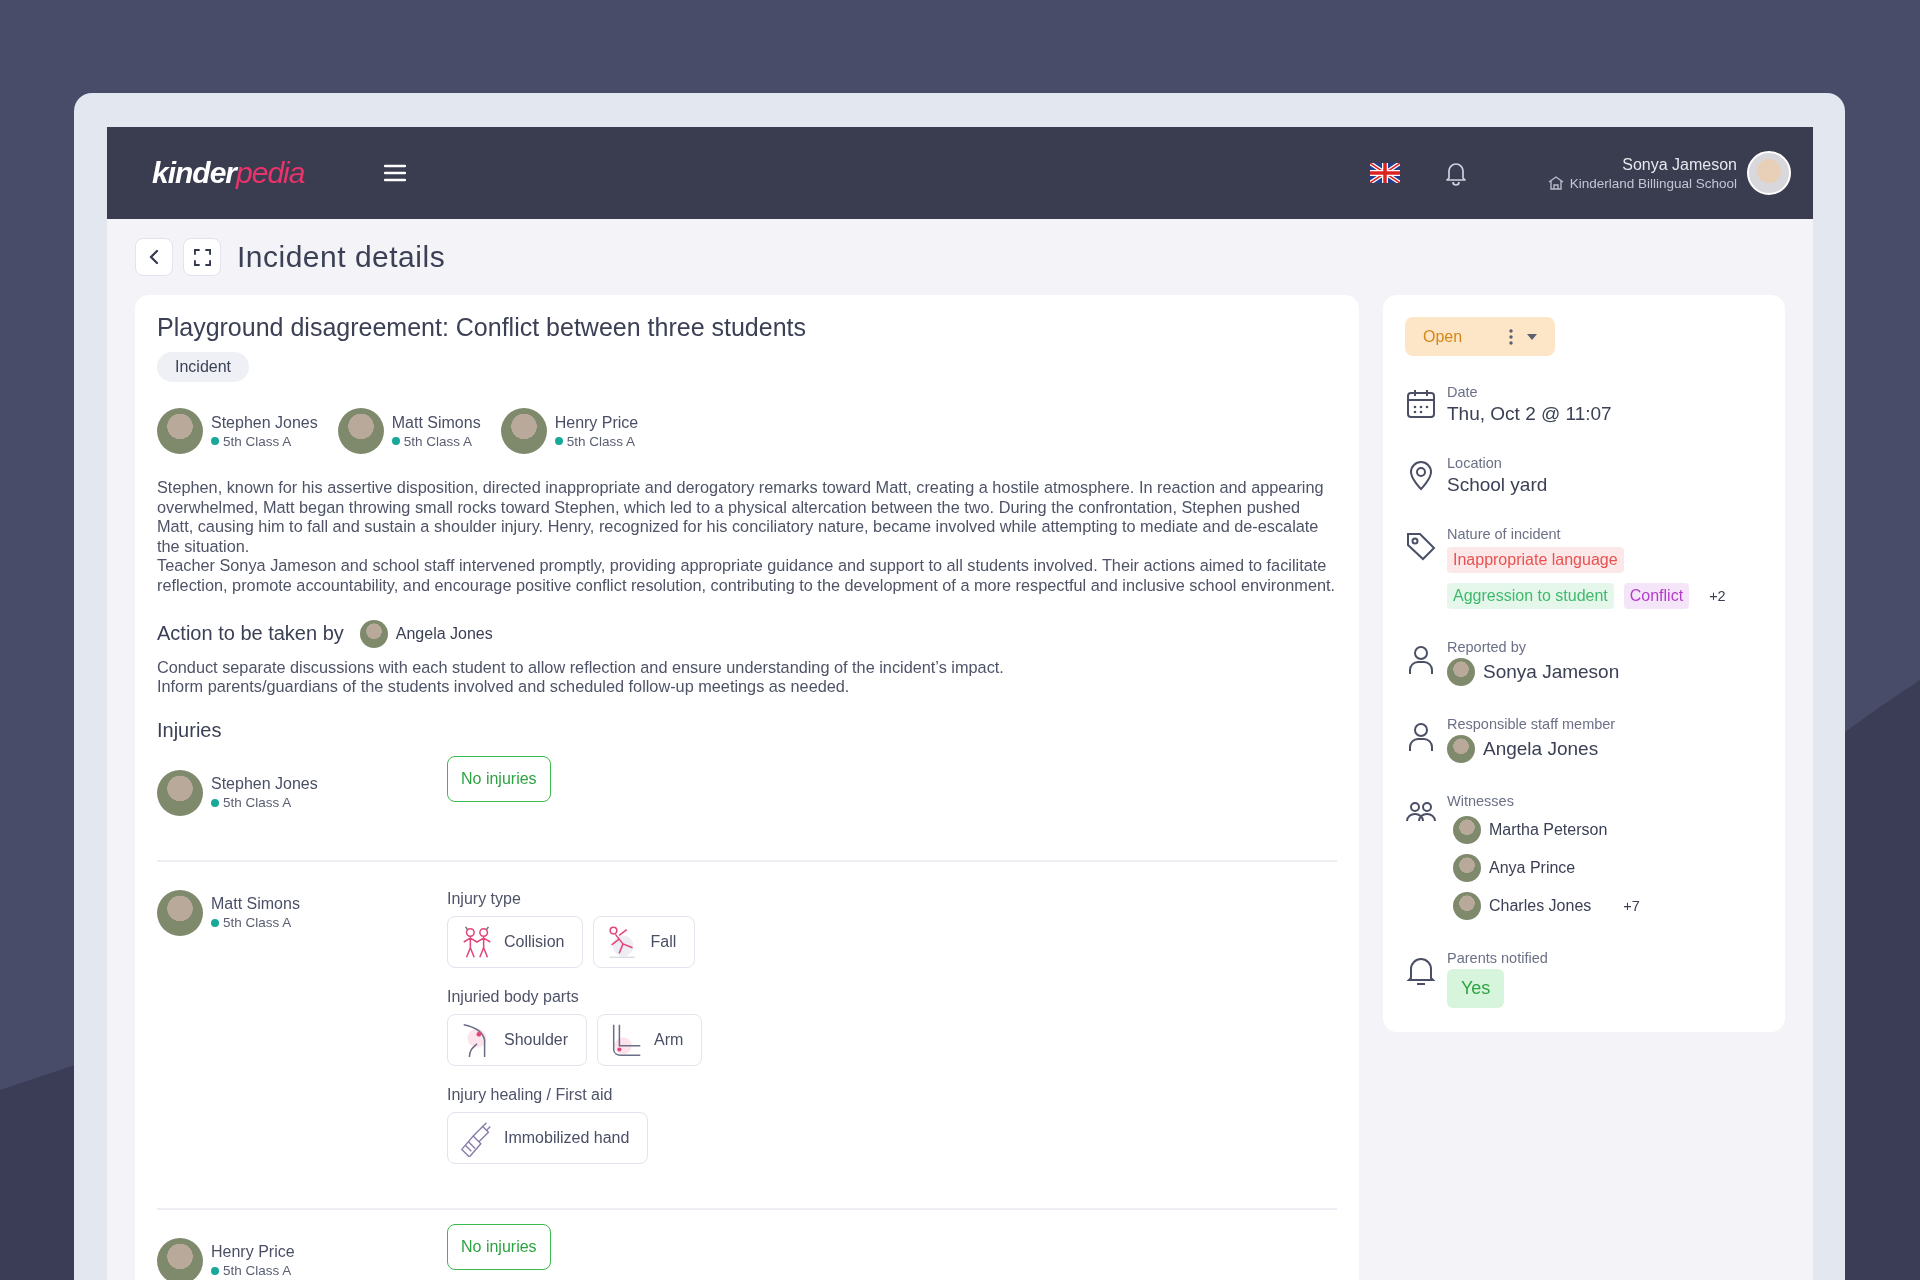 This screenshot has width=1920, height=1280. What do you see at coordinates (228, 173) in the screenshot?
I see `logo: kinderpedia` at bounding box center [228, 173].